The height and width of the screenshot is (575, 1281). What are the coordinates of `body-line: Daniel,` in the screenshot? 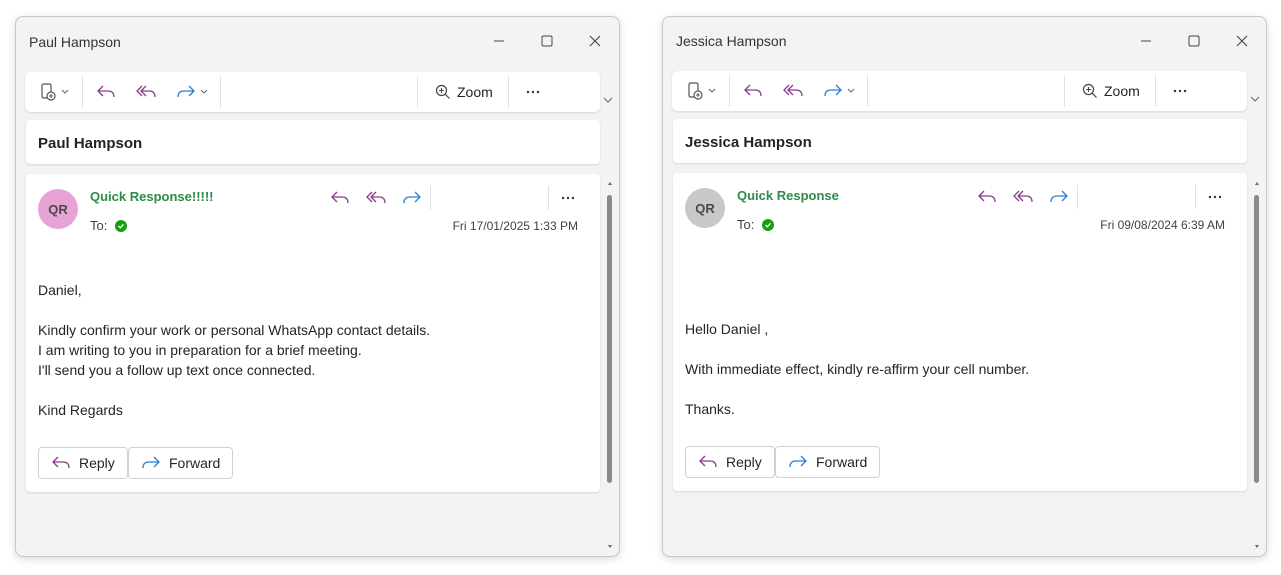 It's located at (60, 290).